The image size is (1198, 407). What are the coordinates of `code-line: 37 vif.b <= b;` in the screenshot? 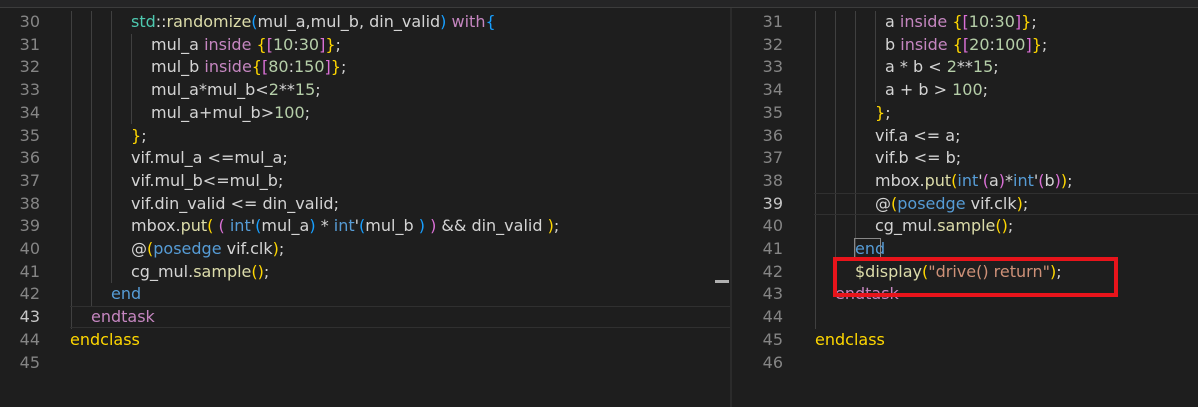 It's located at (965, 158).